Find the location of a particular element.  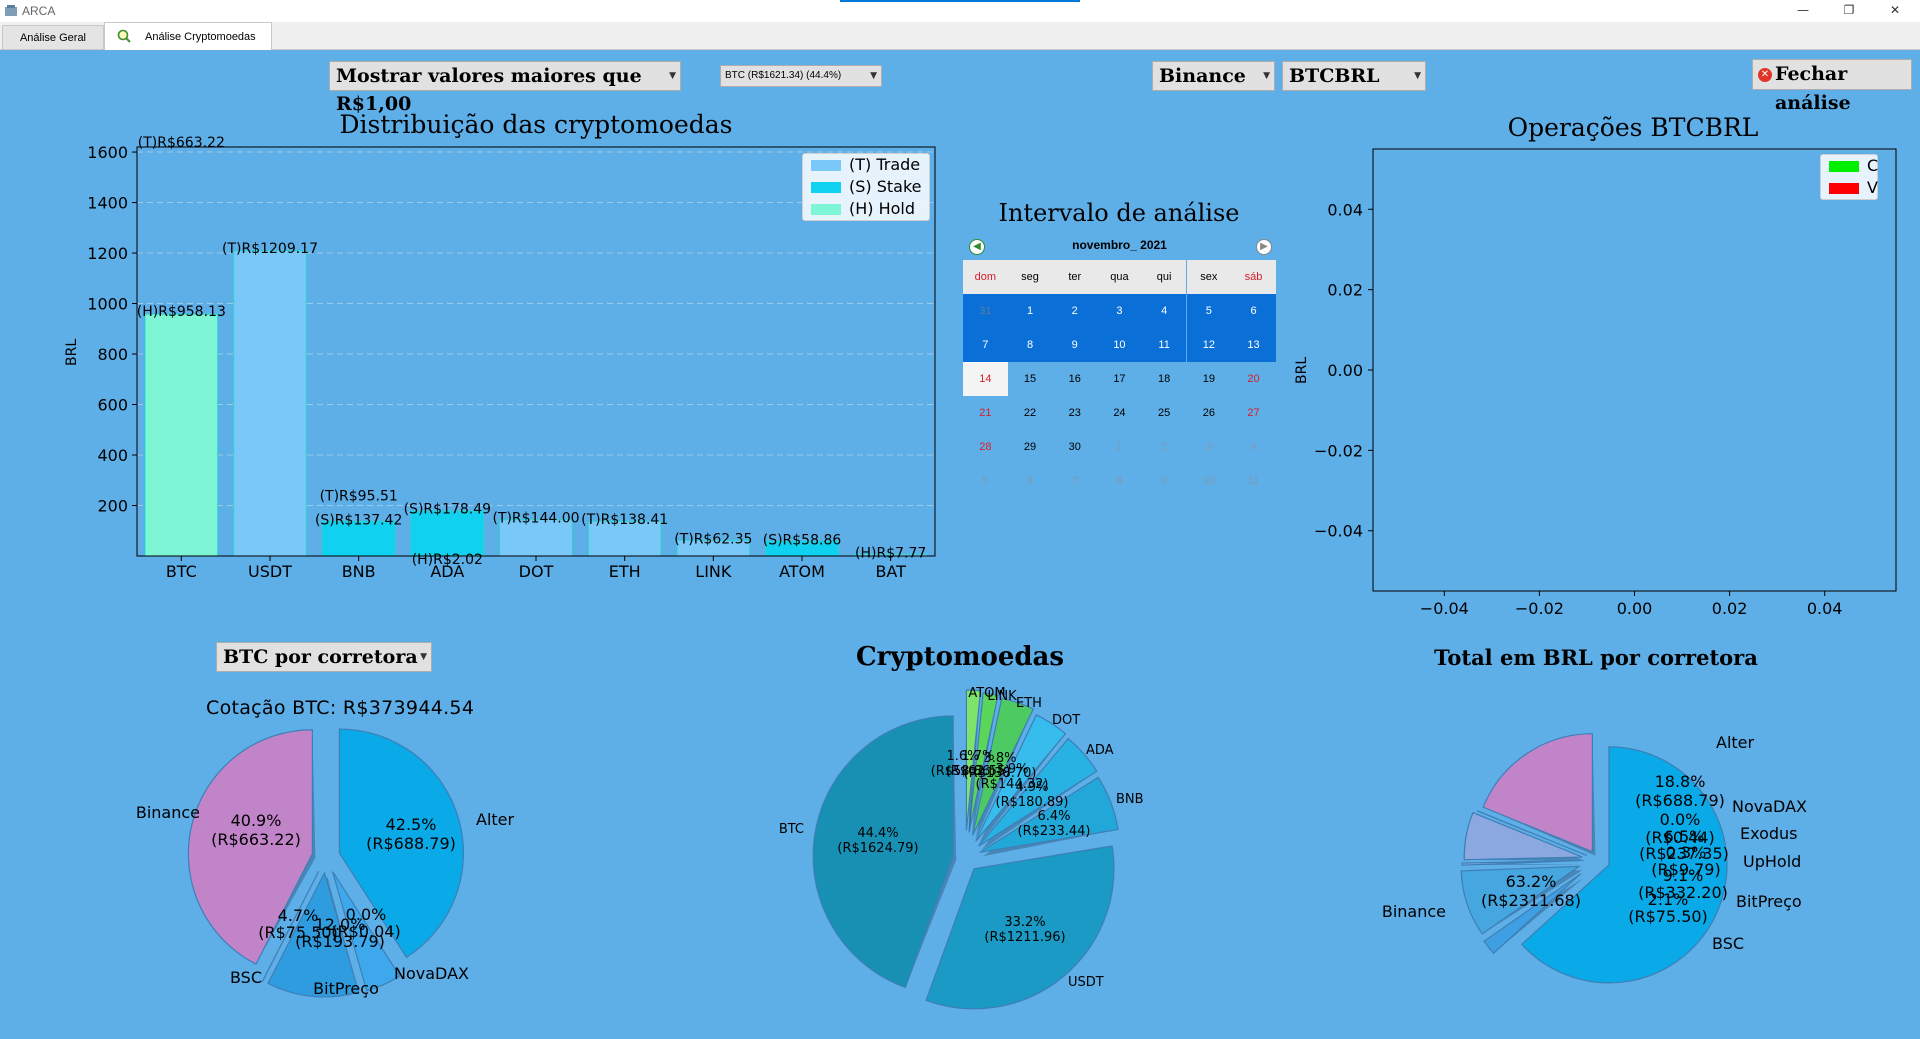

pie-label-pct: 6.4% is located at coordinates (1053, 816).